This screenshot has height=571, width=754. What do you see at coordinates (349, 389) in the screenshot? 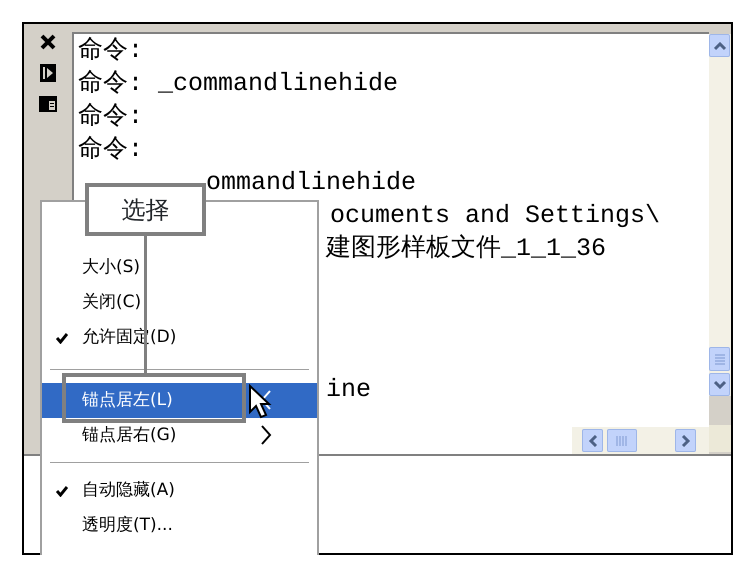
I see `command-line: ine` at bounding box center [349, 389].